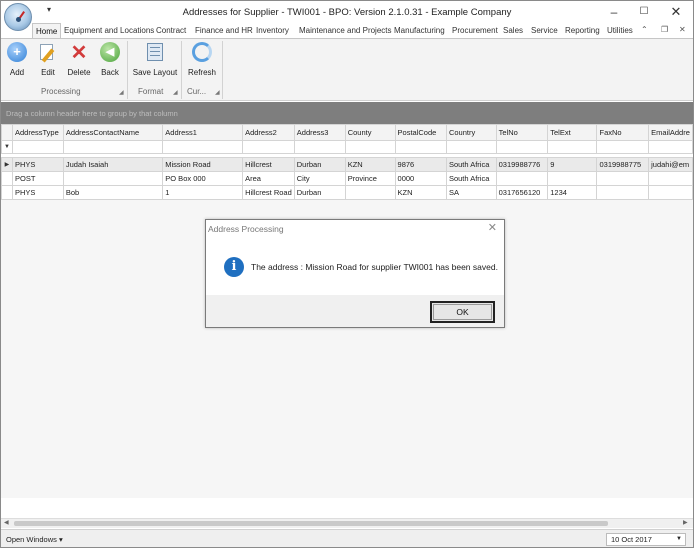 The image size is (694, 548). What do you see at coordinates (272, 30) in the screenshot?
I see `tab-inventory: Inventory` at bounding box center [272, 30].